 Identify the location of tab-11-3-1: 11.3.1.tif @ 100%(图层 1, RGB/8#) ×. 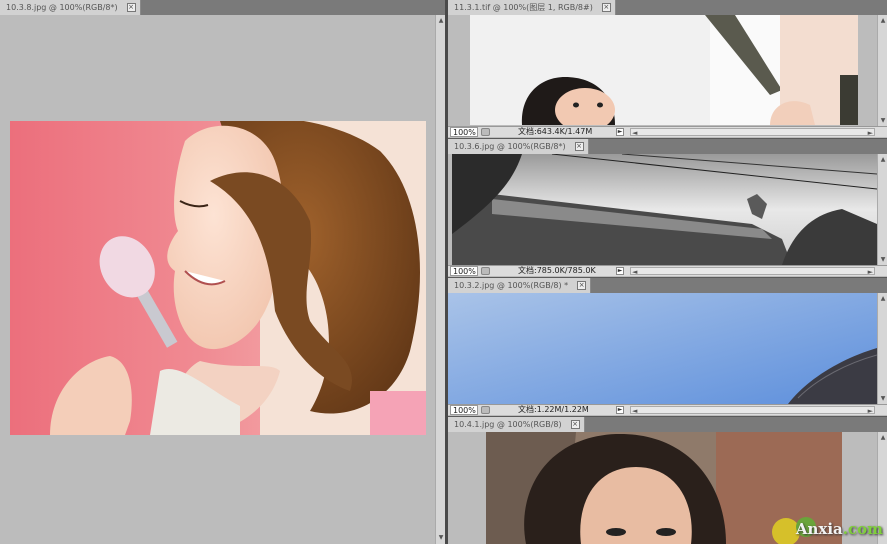
(532, 7).